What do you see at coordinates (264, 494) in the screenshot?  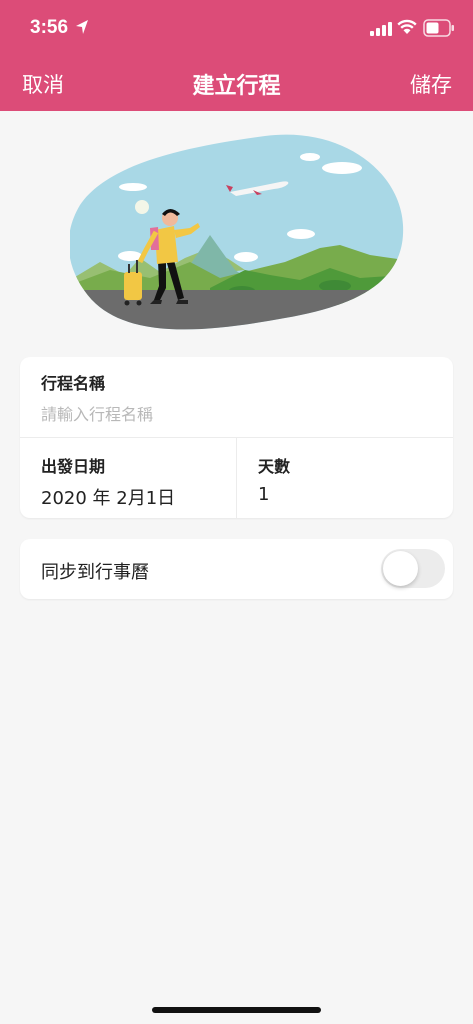 I see `days-value: 1` at bounding box center [264, 494].